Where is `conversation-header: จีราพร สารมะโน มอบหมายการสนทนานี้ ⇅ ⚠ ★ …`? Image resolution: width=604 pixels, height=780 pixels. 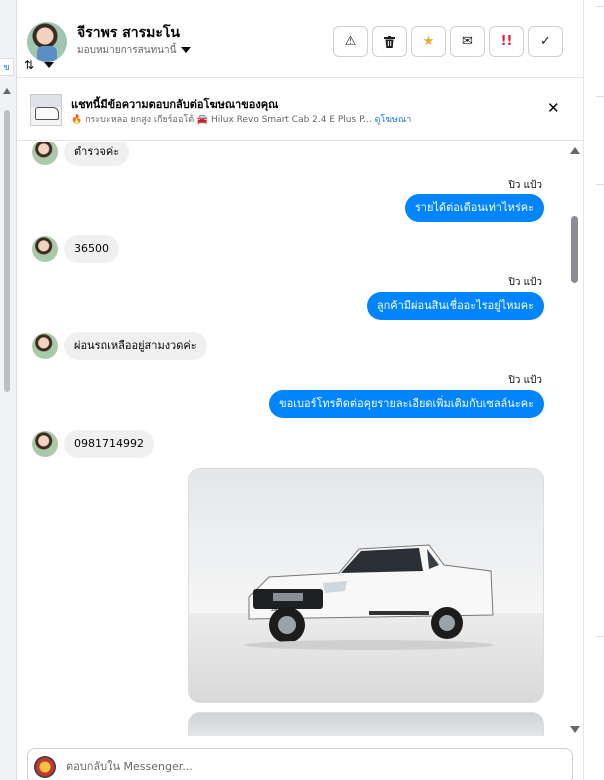 conversation-header: จีราพร สารมะโน มอบหมายการสนทนานี้ ⇅ ⚠ ★ … is located at coordinates (300, 39).